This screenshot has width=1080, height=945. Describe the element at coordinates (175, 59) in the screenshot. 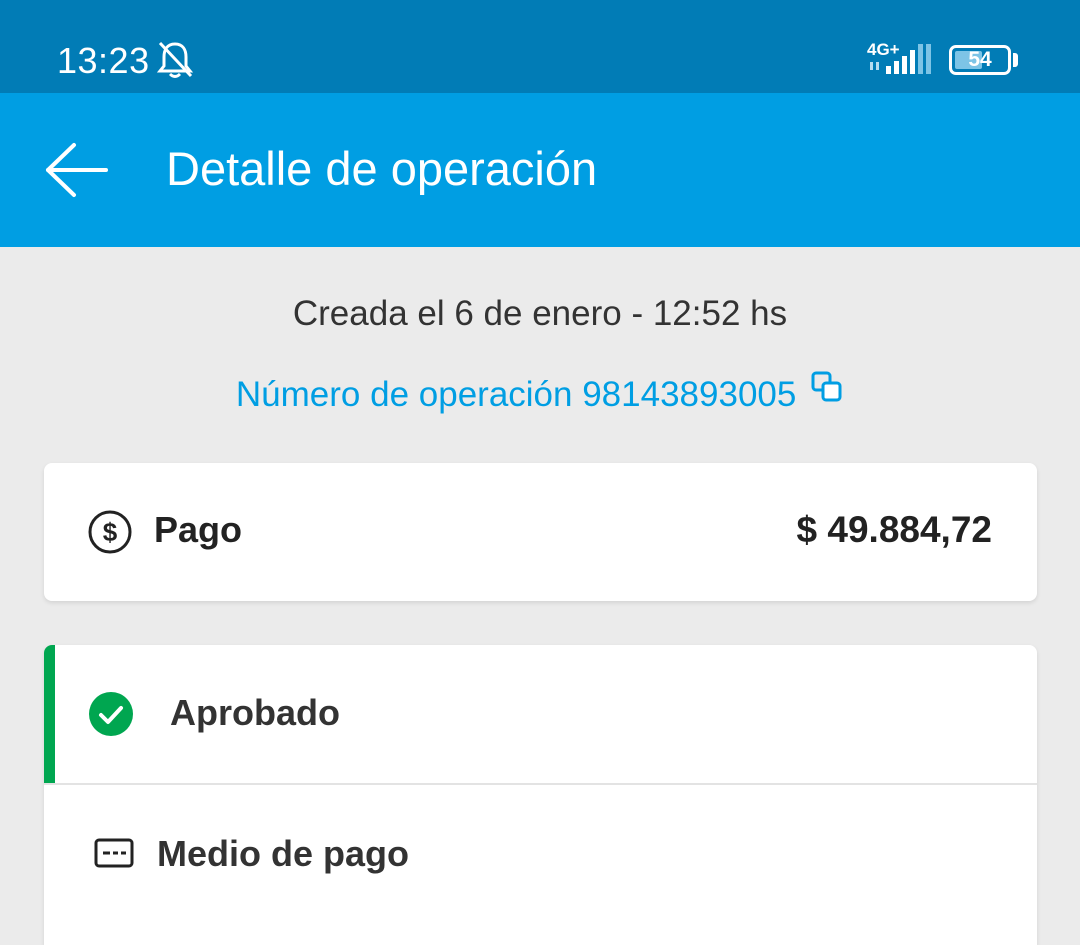

I see `bell-off-icon` at that location.